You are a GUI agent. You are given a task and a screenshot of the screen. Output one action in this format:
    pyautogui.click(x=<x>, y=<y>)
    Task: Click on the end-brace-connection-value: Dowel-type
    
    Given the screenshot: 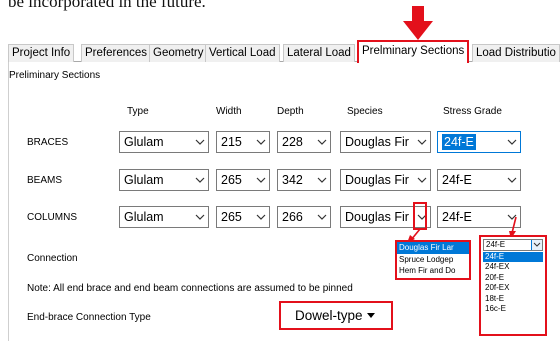 What is the action you would take?
    pyautogui.click(x=329, y=315)
    